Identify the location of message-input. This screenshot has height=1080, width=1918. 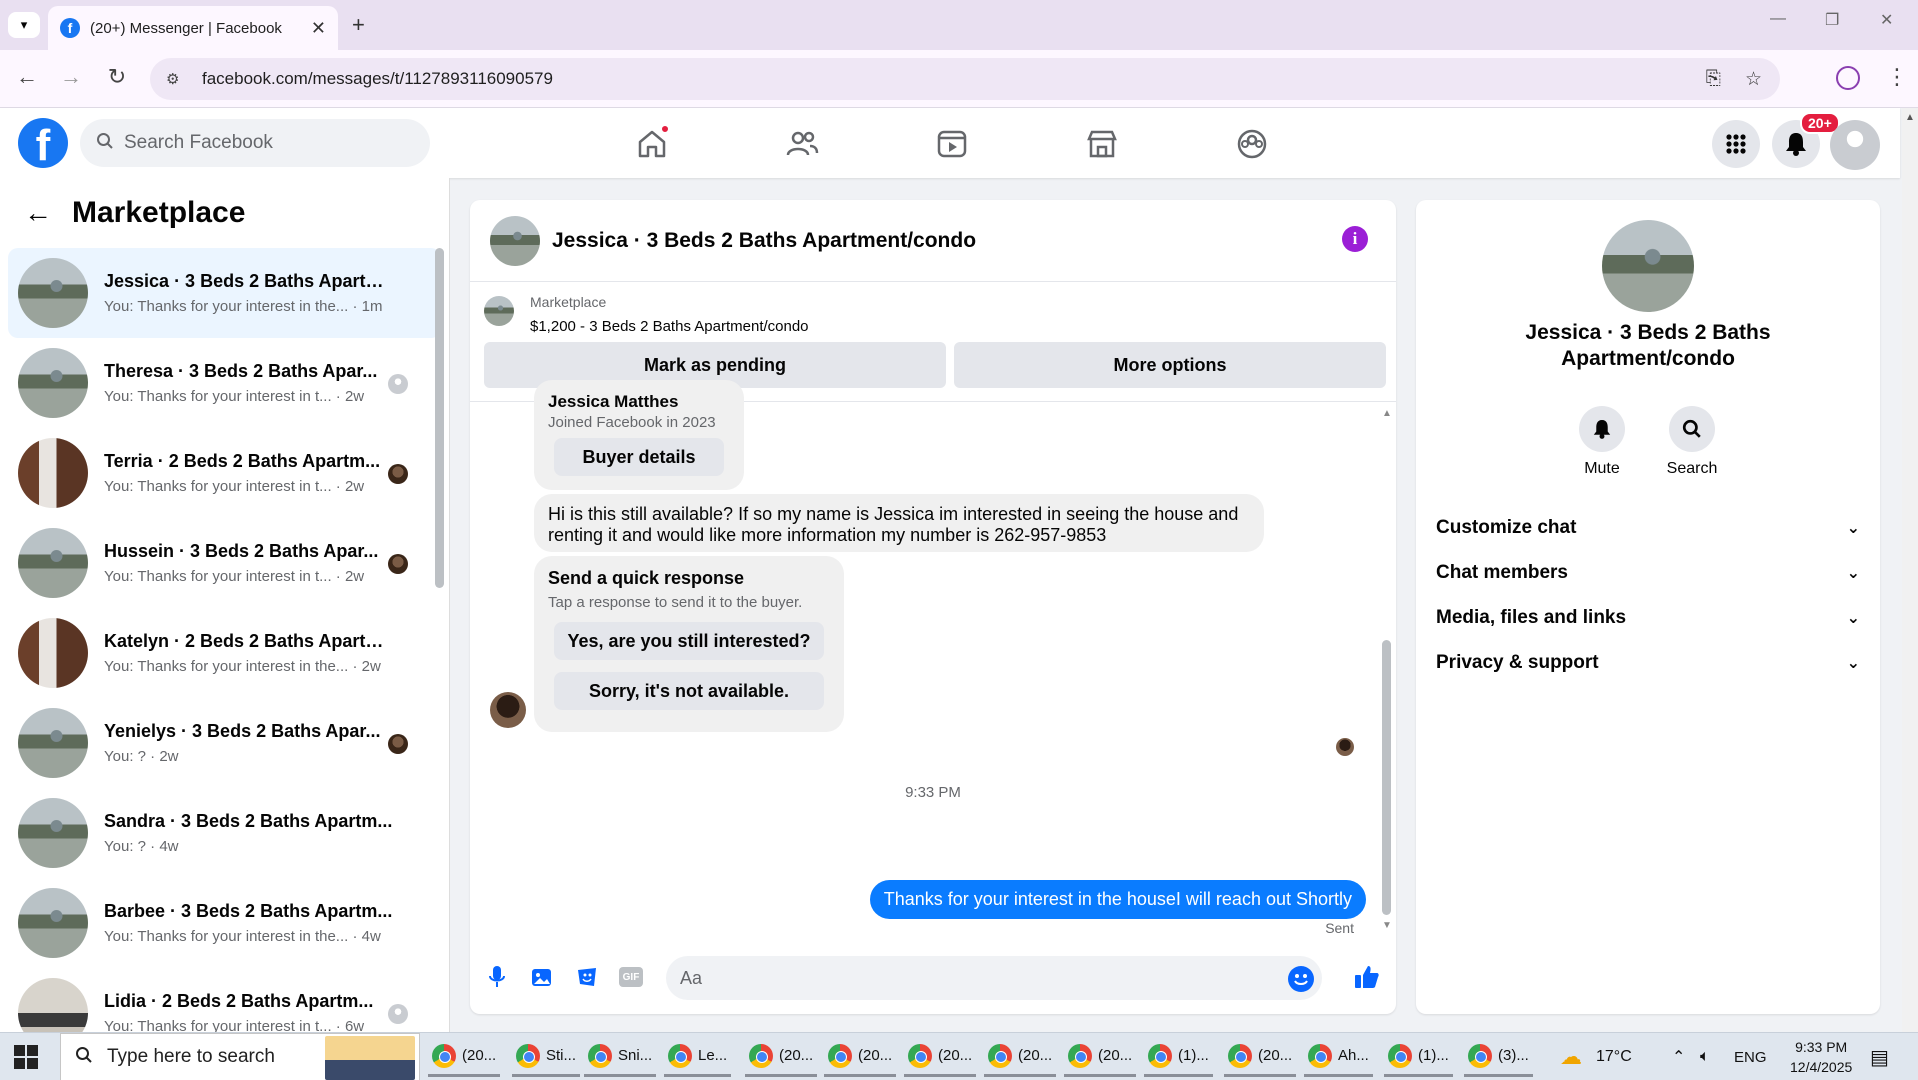
(960, 978).